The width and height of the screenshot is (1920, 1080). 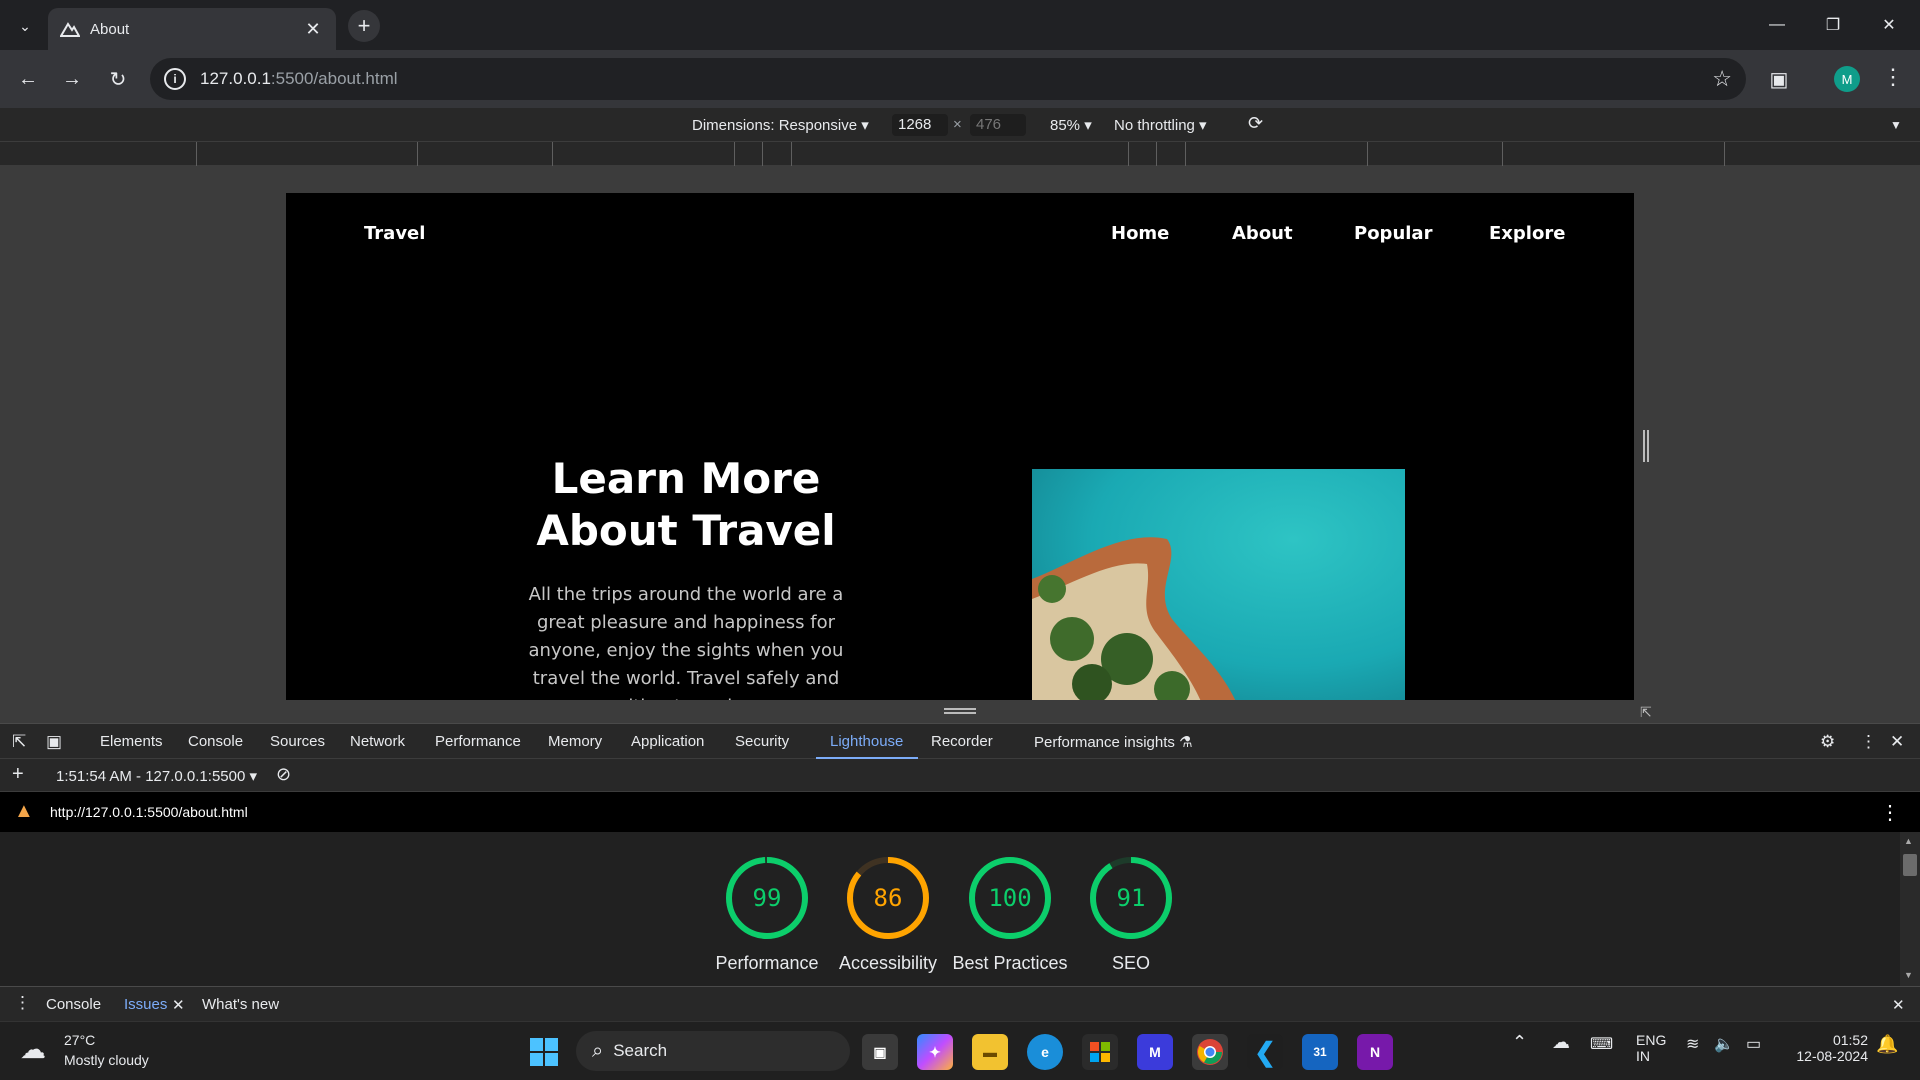 I want to click on profile-avatar: M, so click(x=1847, y=79).